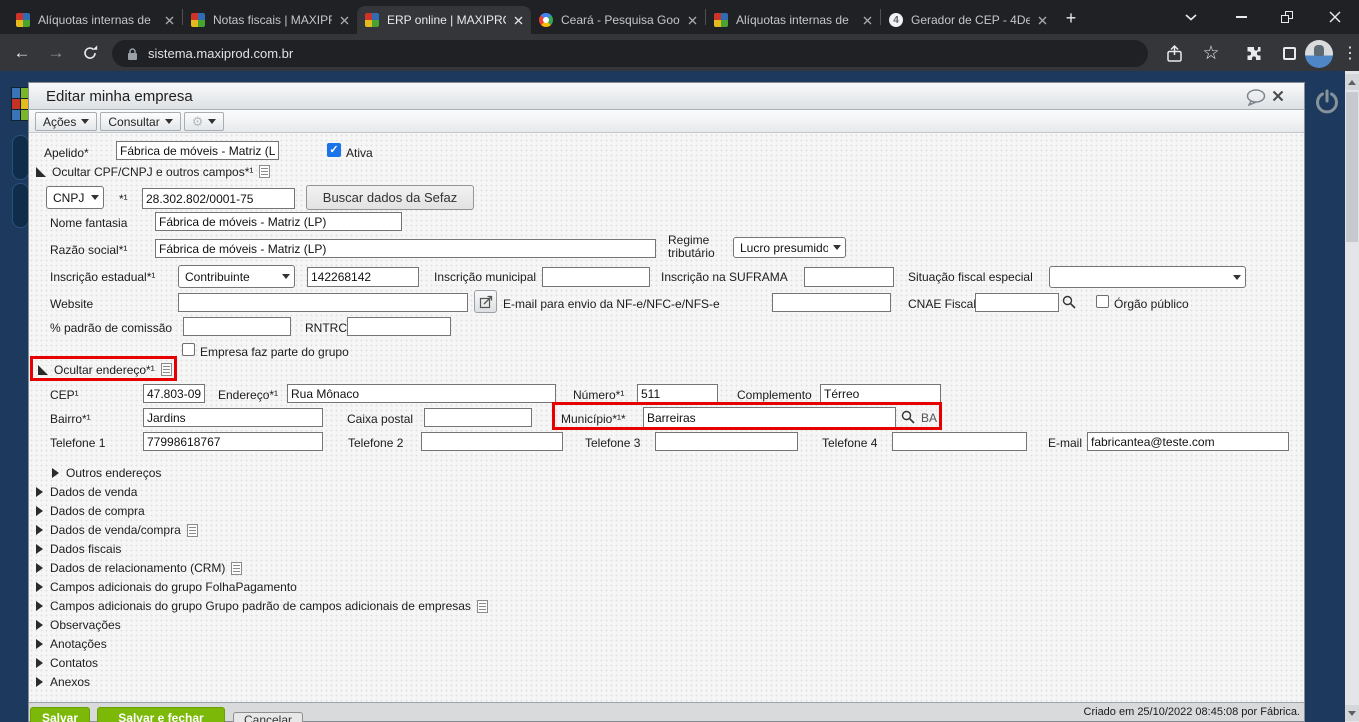  What do you see at coordinates (677, 393) in the screenshot?
I see `numero-input` at bounding box center [677, 393].